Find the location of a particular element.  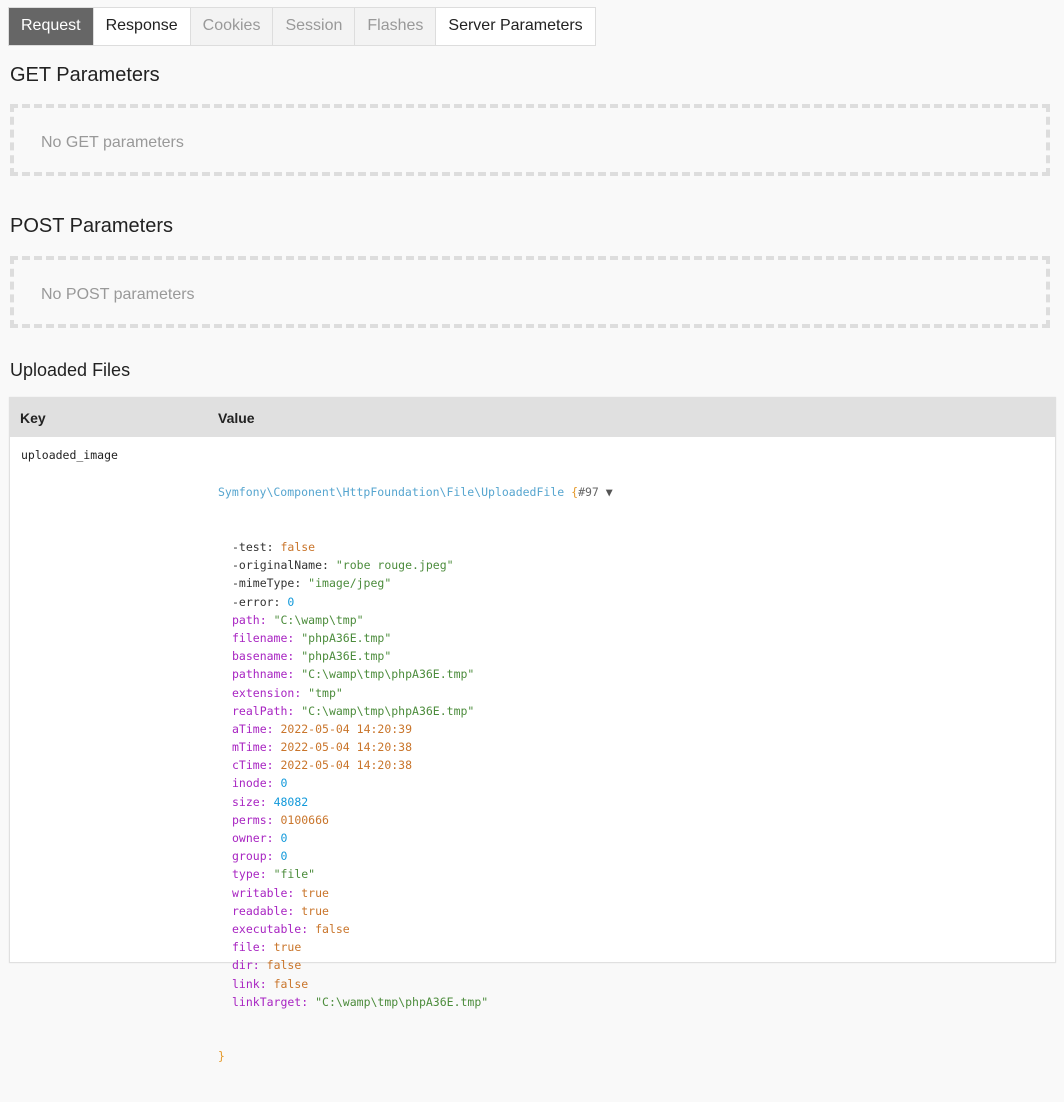

tab-response: Response is located at coordinates (142, 26).